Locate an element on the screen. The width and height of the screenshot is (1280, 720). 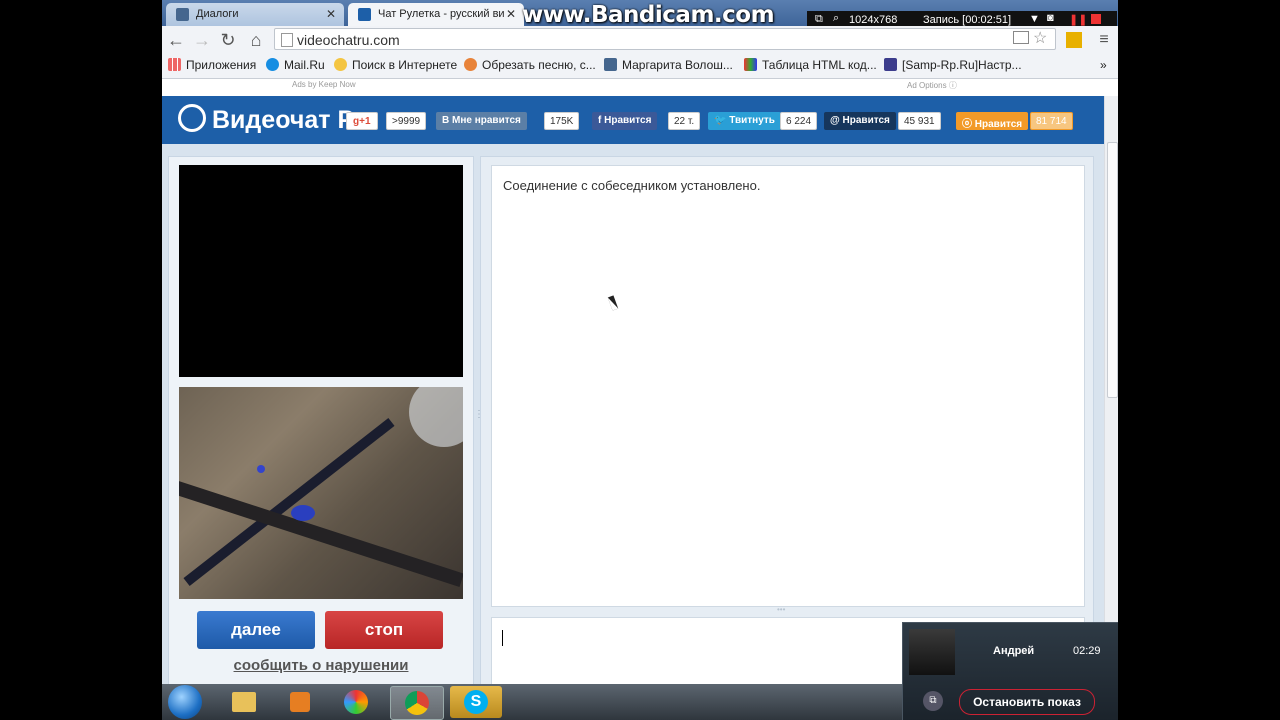
tab-chat-roulette: Чат Рулетка - русский ви ✕ is located at coordinates (436, 14).